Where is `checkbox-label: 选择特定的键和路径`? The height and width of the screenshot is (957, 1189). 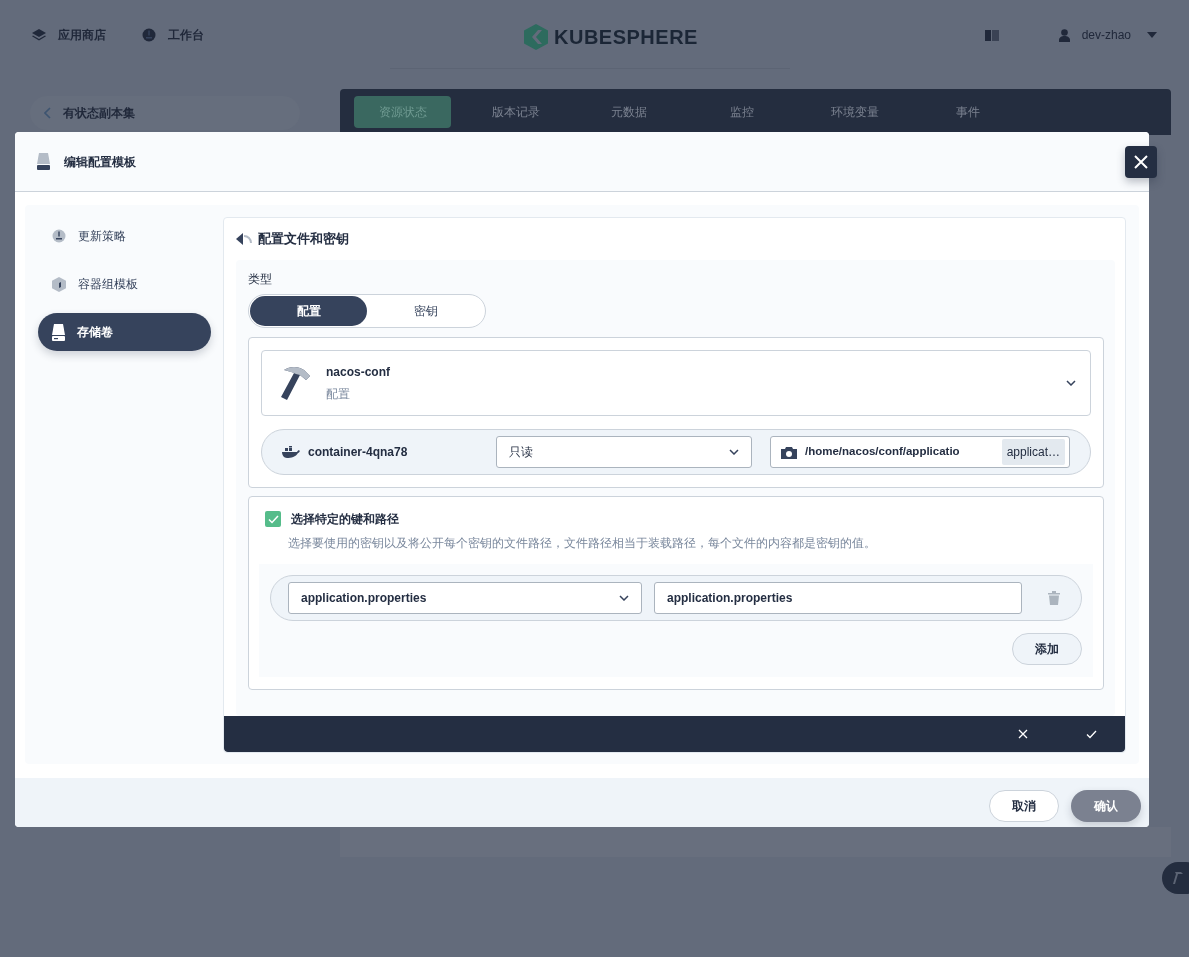 checkbox-label: 选择特定的键和路径 is located at coordinates (345, 519).